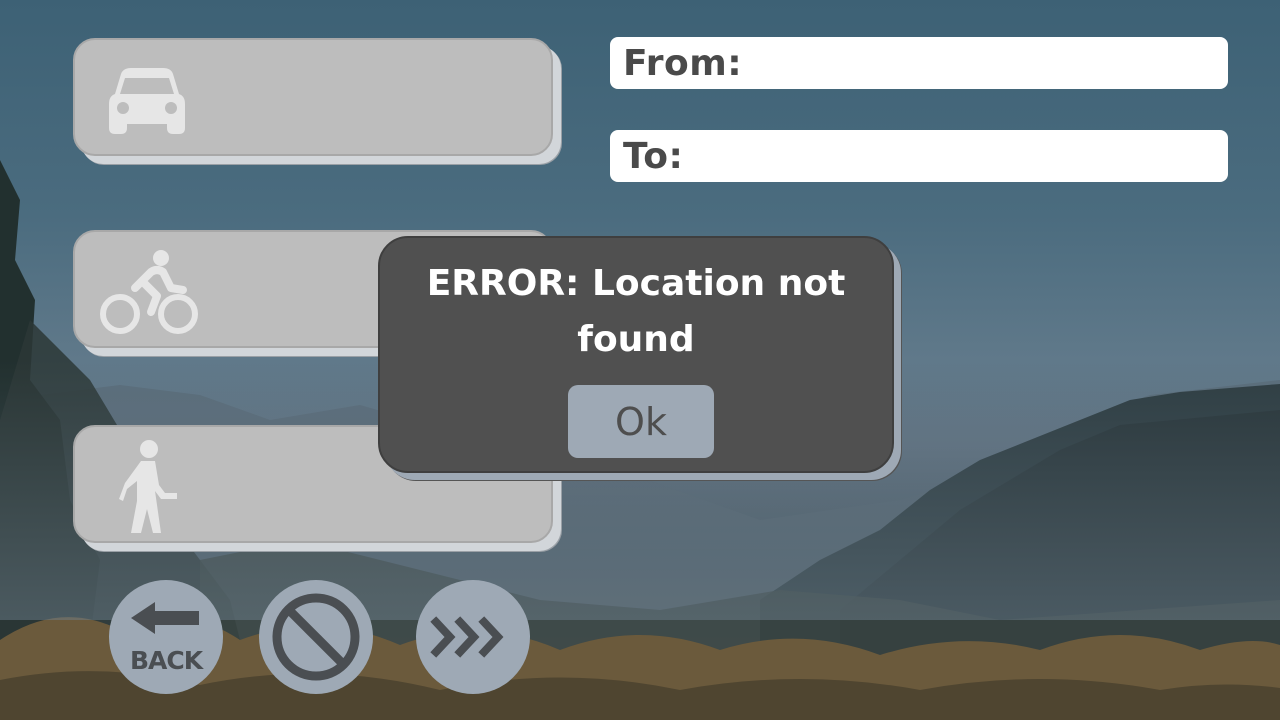 The width and height of the screenshot is (1280, 720). I want to click on to-input, so click(955, 156).